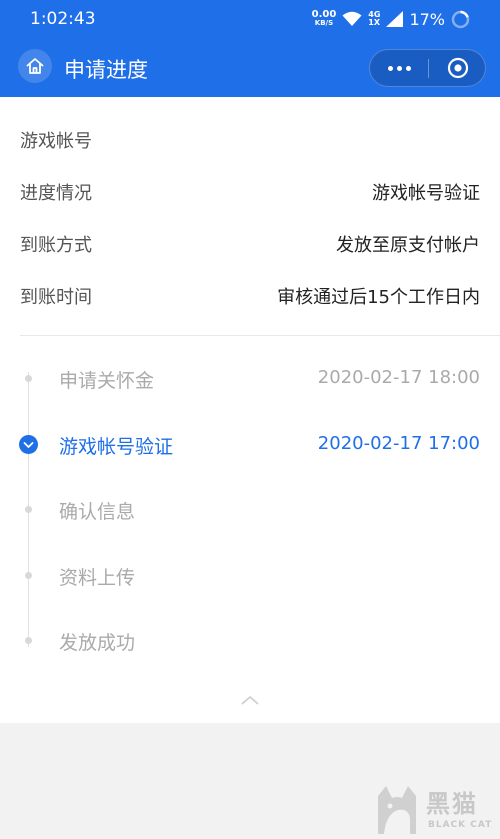 The image size is (500, 839). Describe the element at coordinates (460, 825) in the screenshot. I see `watermark-en: BLACK CAT` at that location.